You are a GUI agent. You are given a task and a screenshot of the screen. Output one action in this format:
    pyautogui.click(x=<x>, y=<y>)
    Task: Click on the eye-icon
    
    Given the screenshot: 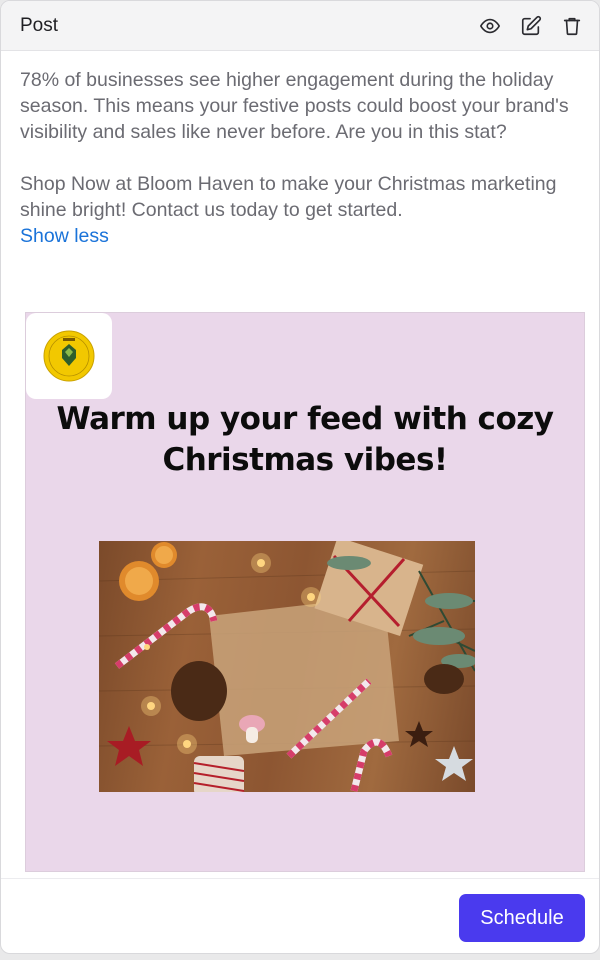 What is the action you would take?
    pyautogui.click(x=489, y=25)
    